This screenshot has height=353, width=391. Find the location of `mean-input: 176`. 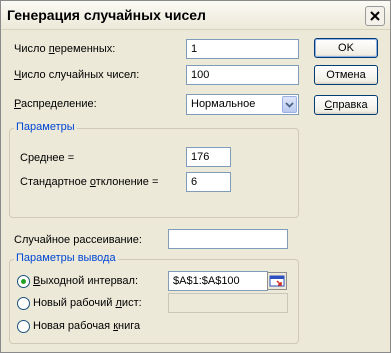

mean-input: 176 is located at coordinates (208, 157).